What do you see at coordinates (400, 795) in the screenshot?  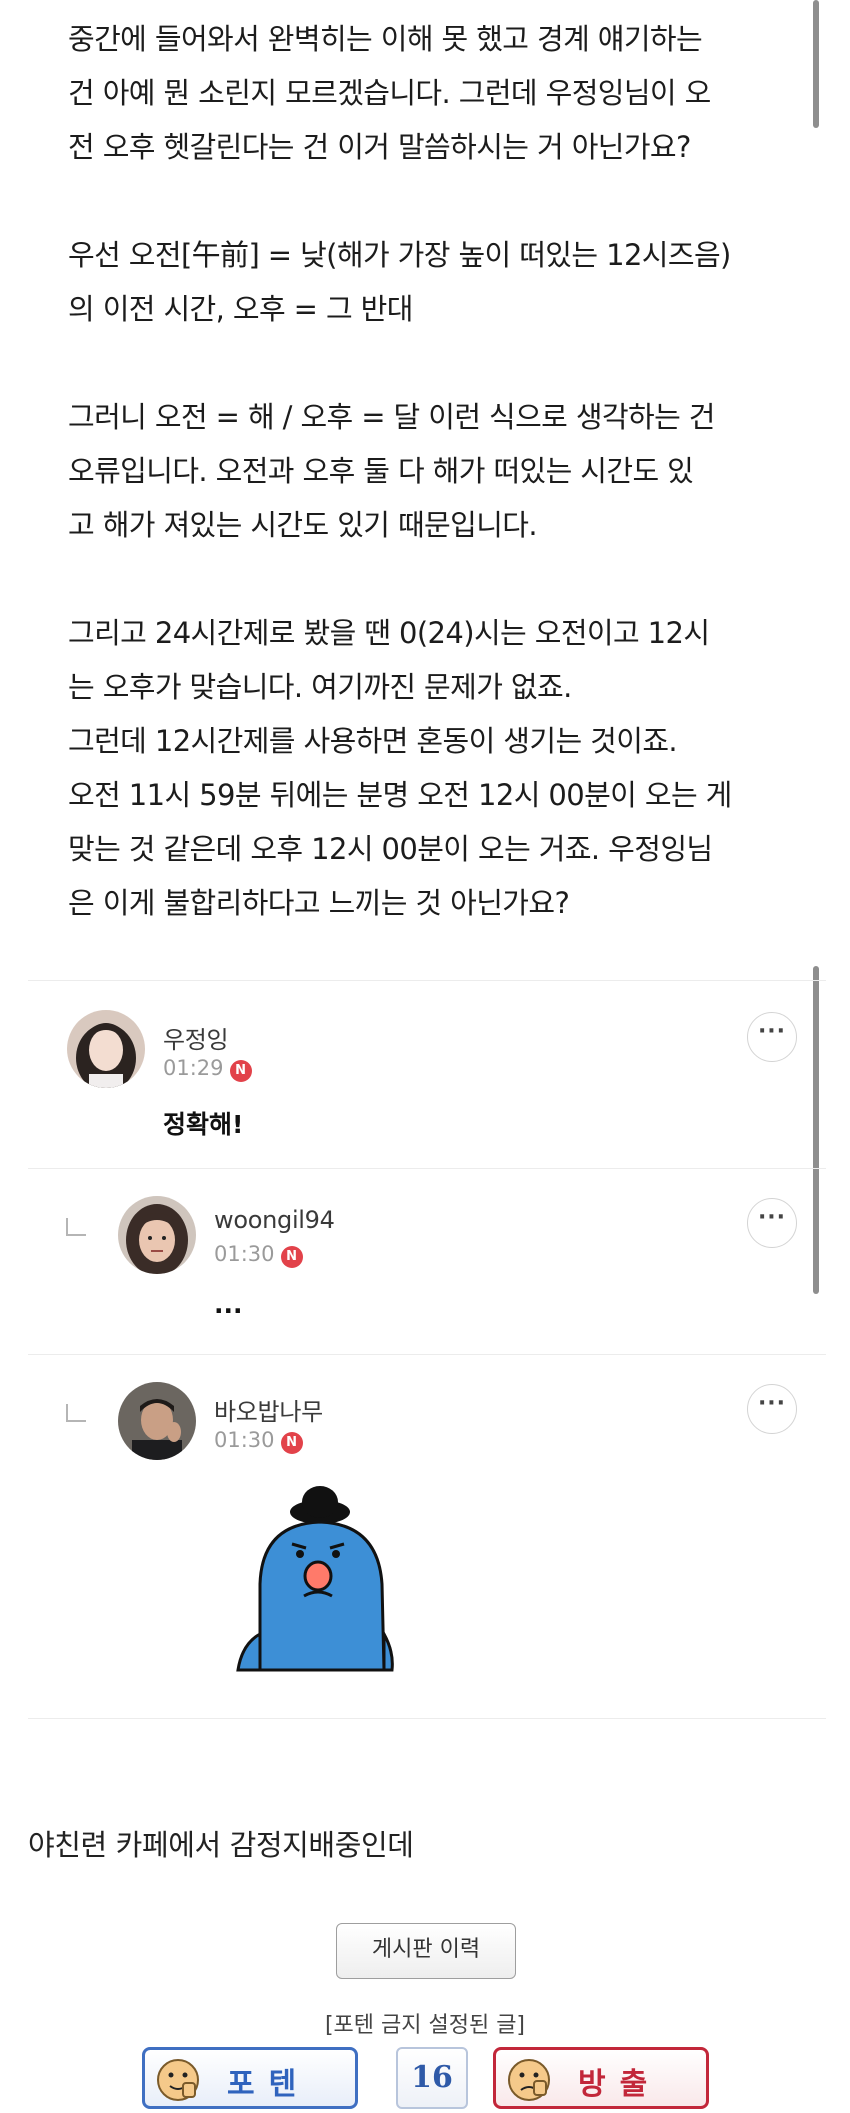 I see `post-line: 오전 11시 59분 뒤에는 분명 오전 12시 00분이 오는 게` at bounding box center [400, 795].